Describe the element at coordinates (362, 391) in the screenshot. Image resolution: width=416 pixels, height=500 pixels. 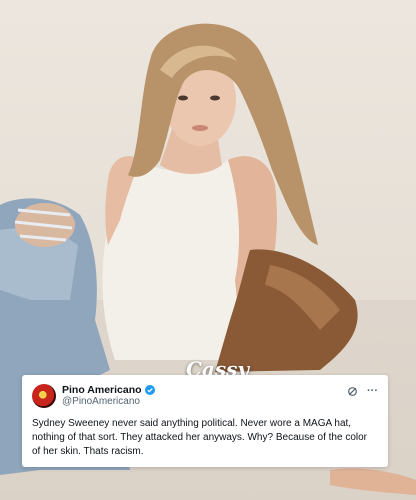
I see `header-actions: ···` at that location.